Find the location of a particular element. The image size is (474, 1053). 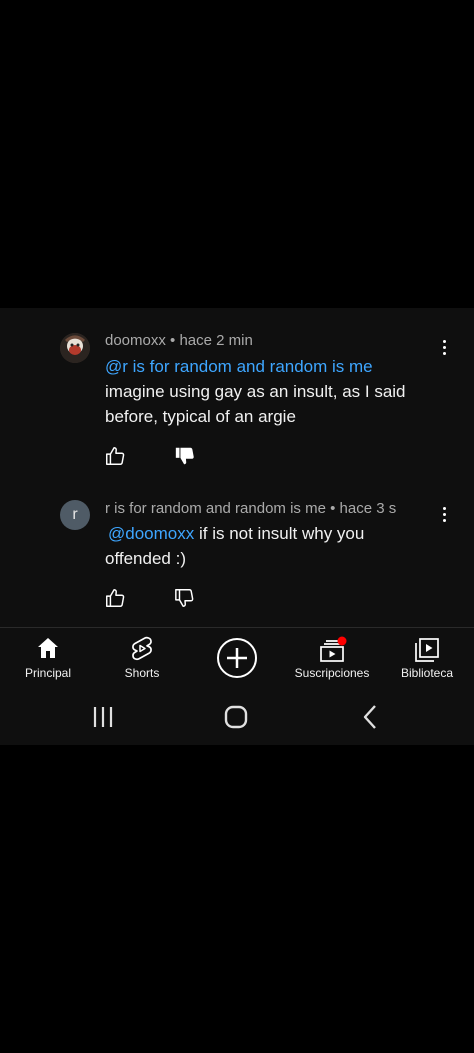

comment-mention: @r is for random and random is me is located at coordinates (260, 366).